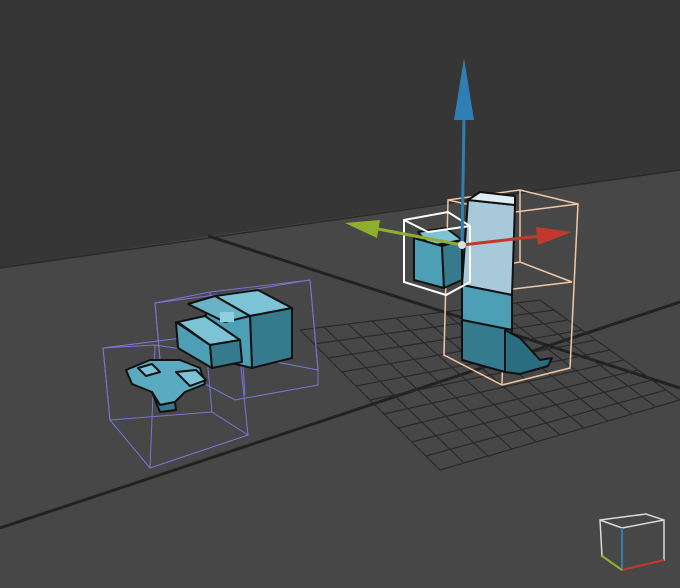 The height and width of the screenshot is (588, 680). I want to click on gizmo-y-axis-line, so click(463, 181).